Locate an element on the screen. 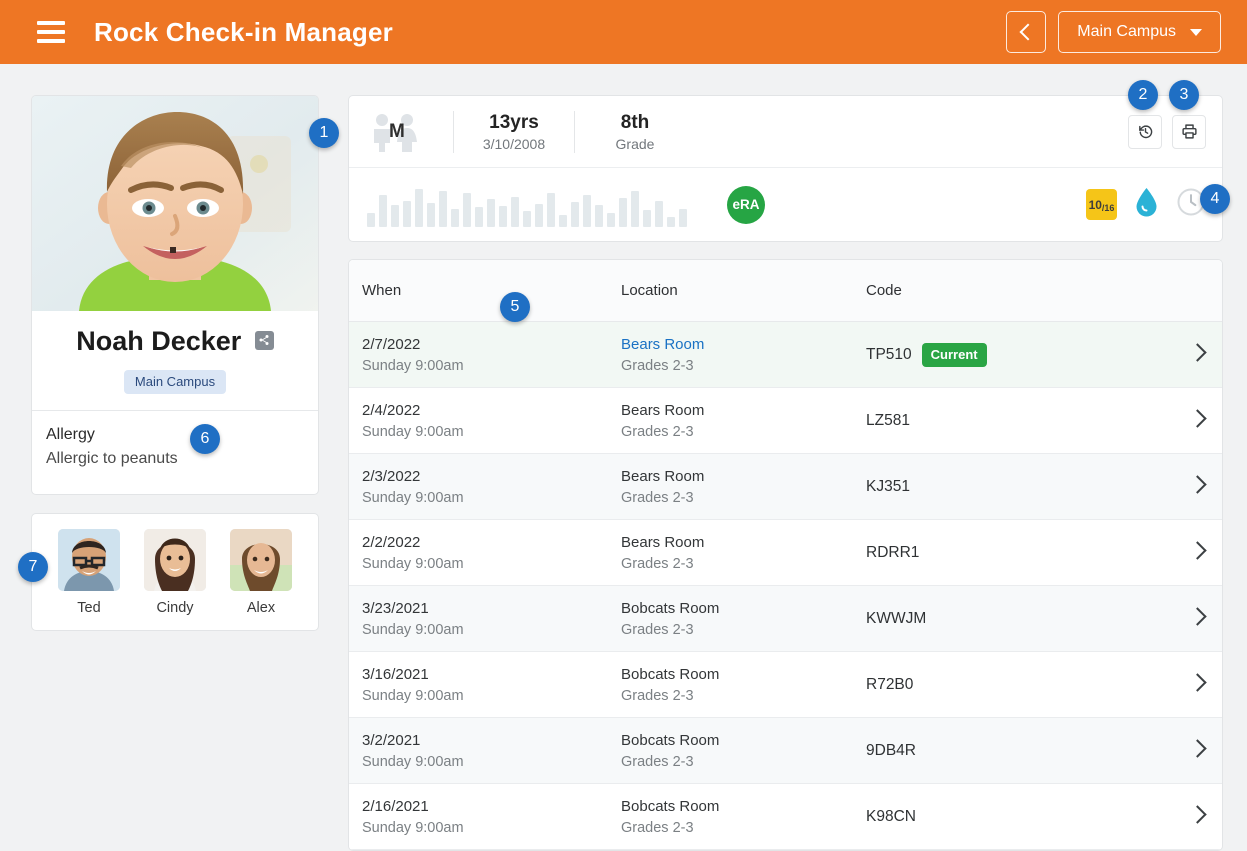  name-block: Noah Decker Main Campus is located at coordinates (175, 361).